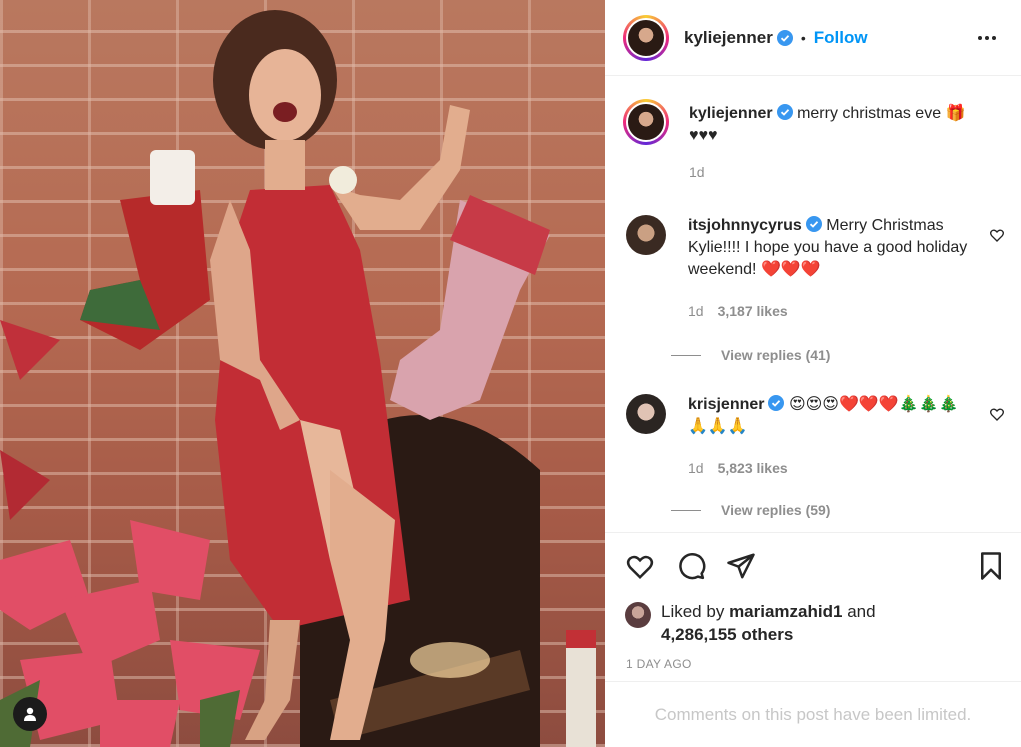 The height and width of the screenshot is (747, 1021). What do you see at coordinates (813, 564) in the screenshot?
I see `action-bar` at bounding box center [813, 564].